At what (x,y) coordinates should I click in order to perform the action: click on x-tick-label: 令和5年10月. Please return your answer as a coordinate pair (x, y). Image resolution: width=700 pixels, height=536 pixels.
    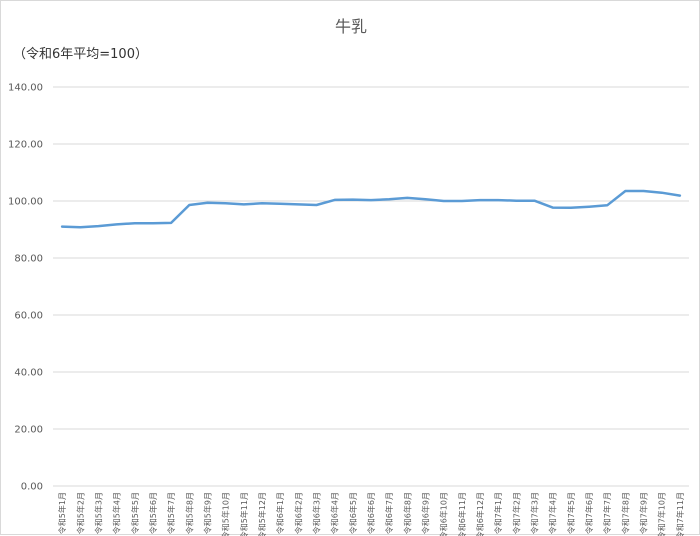
    Looking at the image, I should click on (226, 514).